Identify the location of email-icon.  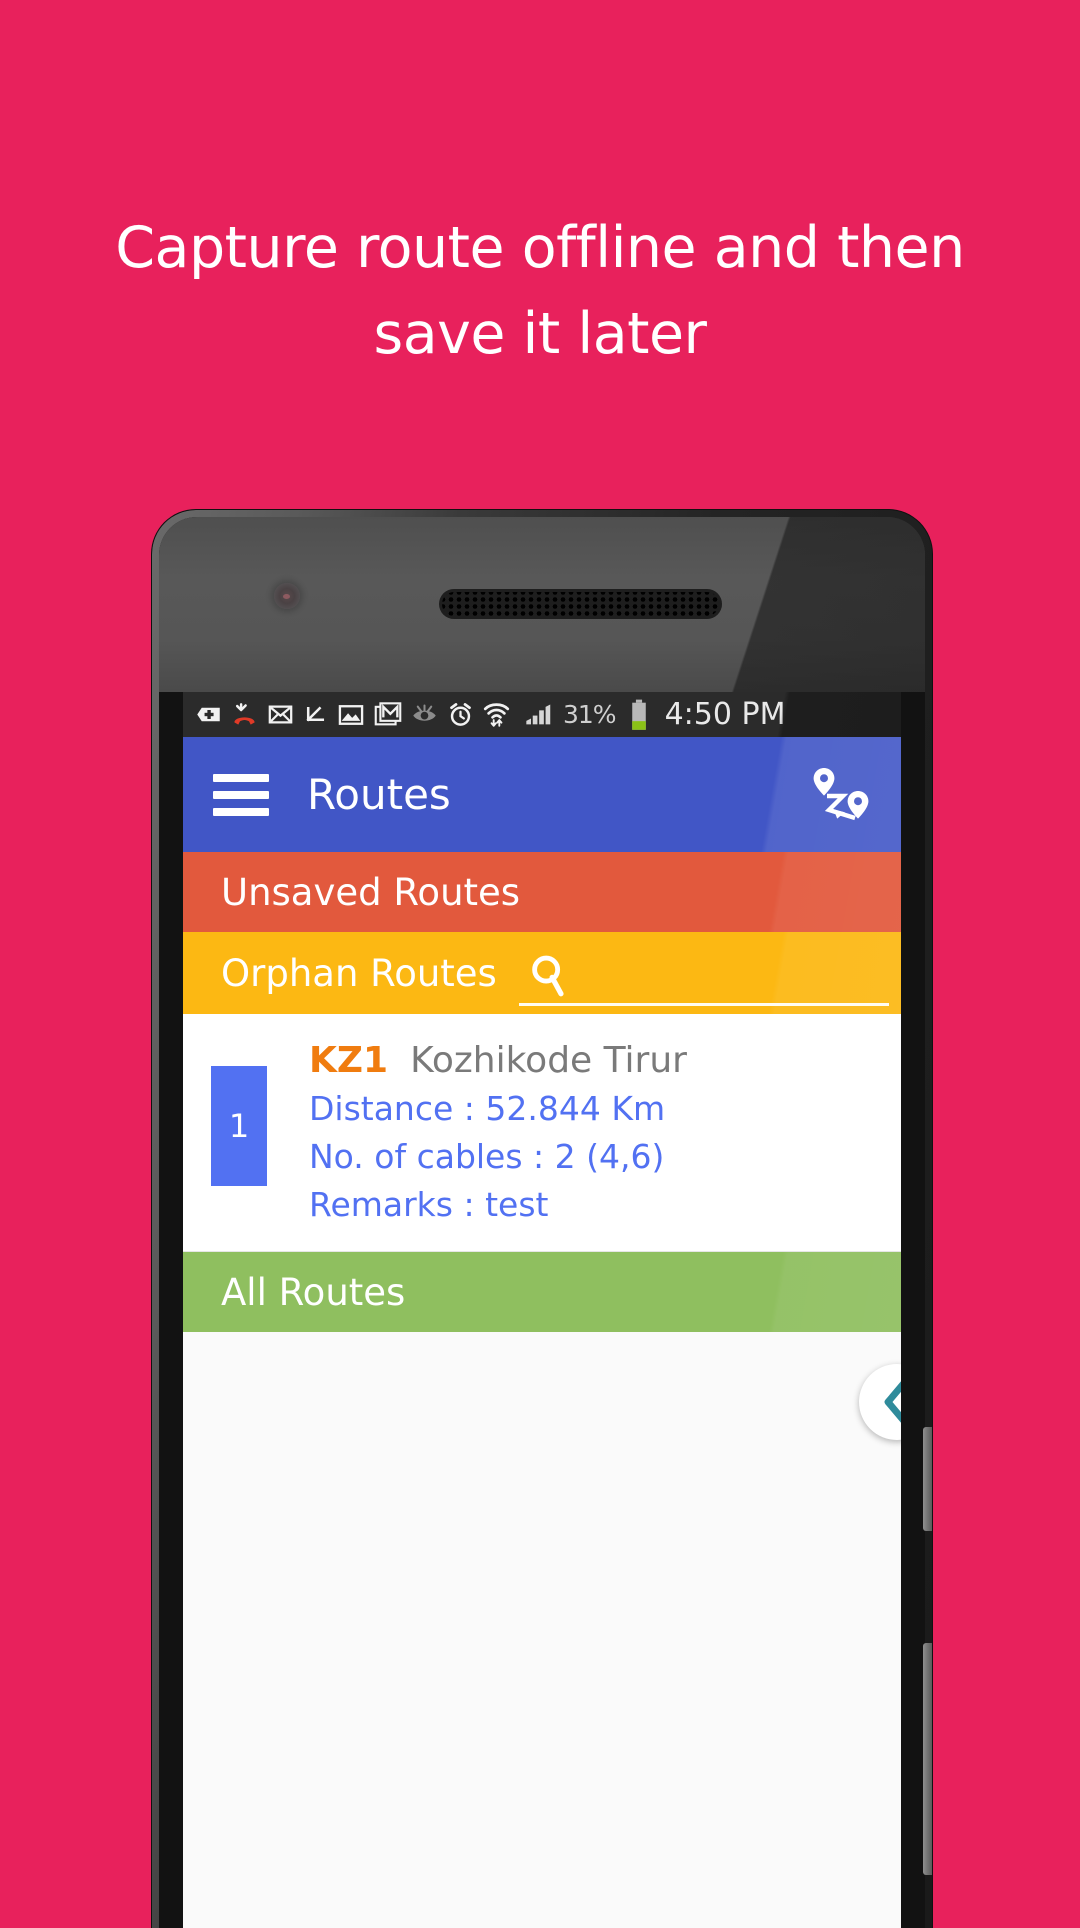
(280, 714).